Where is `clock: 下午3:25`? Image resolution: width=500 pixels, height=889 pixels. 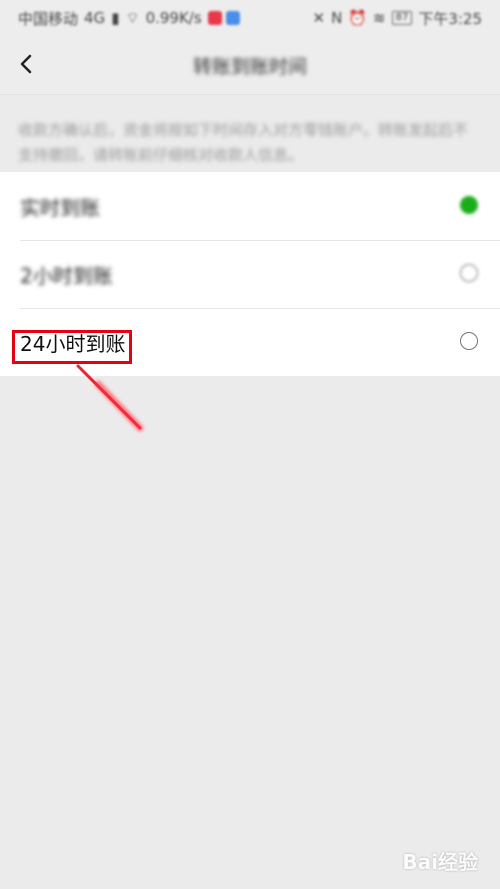
clock: 下午3:25 is located at coordinates (450, 18).